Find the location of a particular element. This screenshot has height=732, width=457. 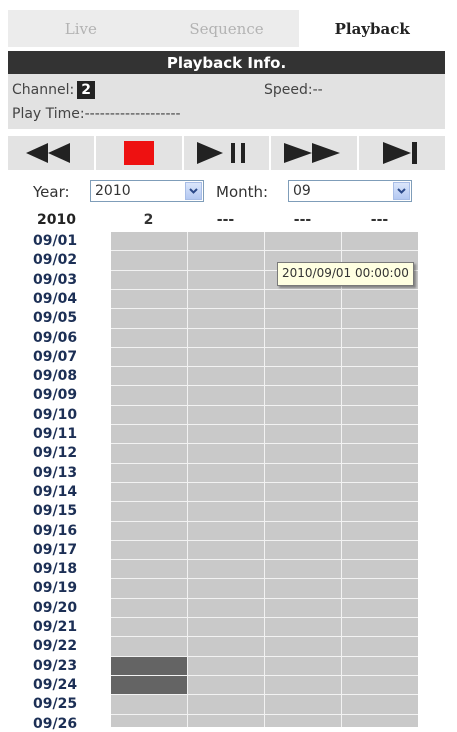

day-label: 09/14 is located at coordinates (55, 491).